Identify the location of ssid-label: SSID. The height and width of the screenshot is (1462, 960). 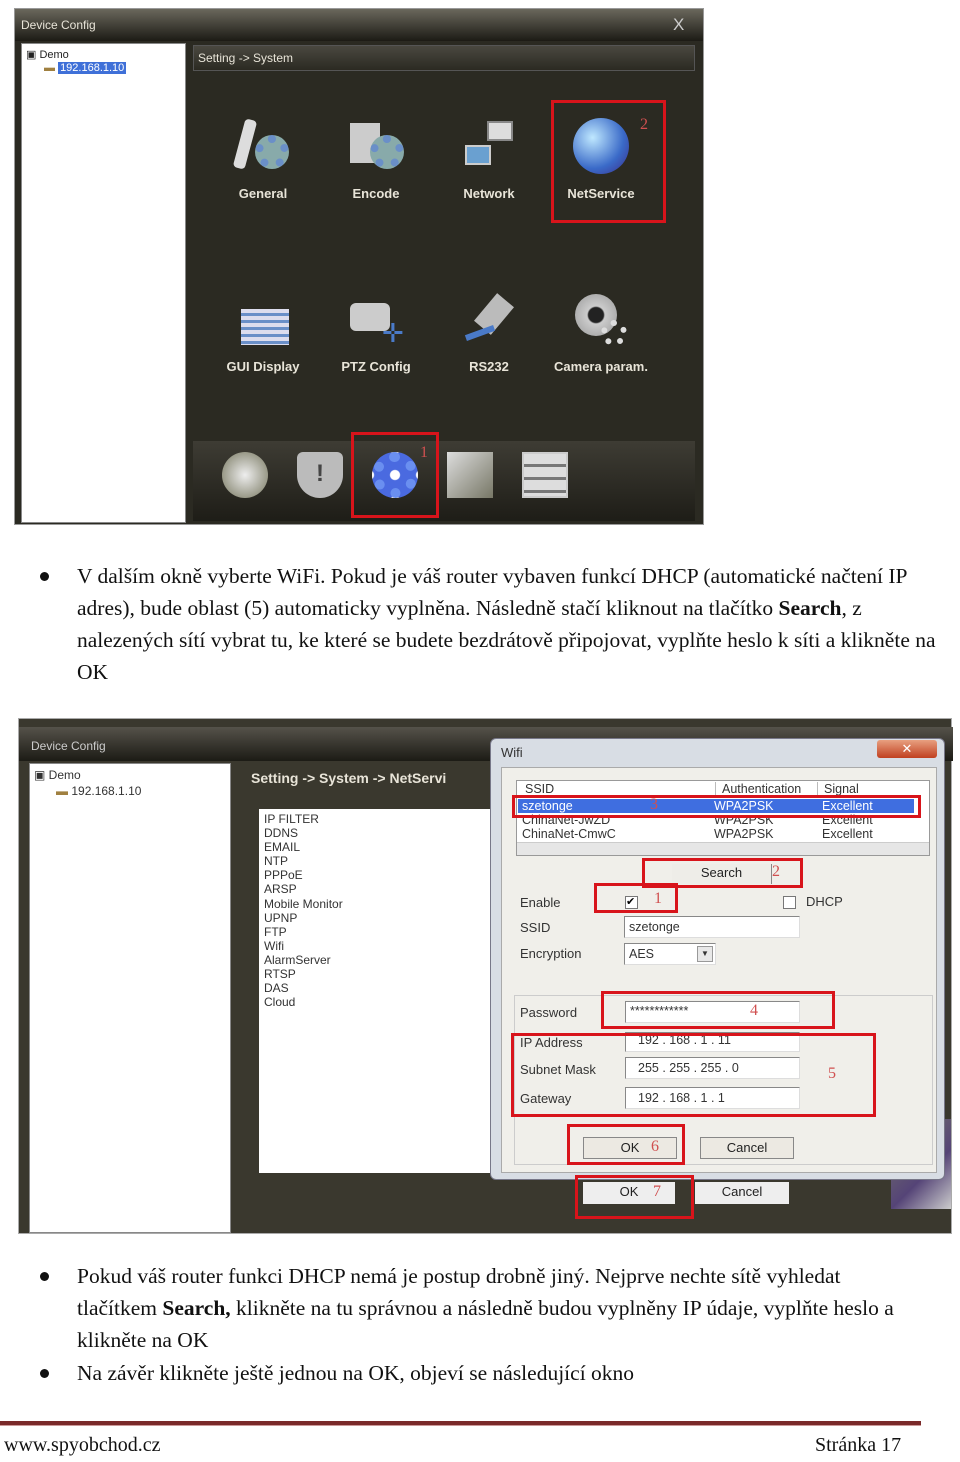
(535, 927).